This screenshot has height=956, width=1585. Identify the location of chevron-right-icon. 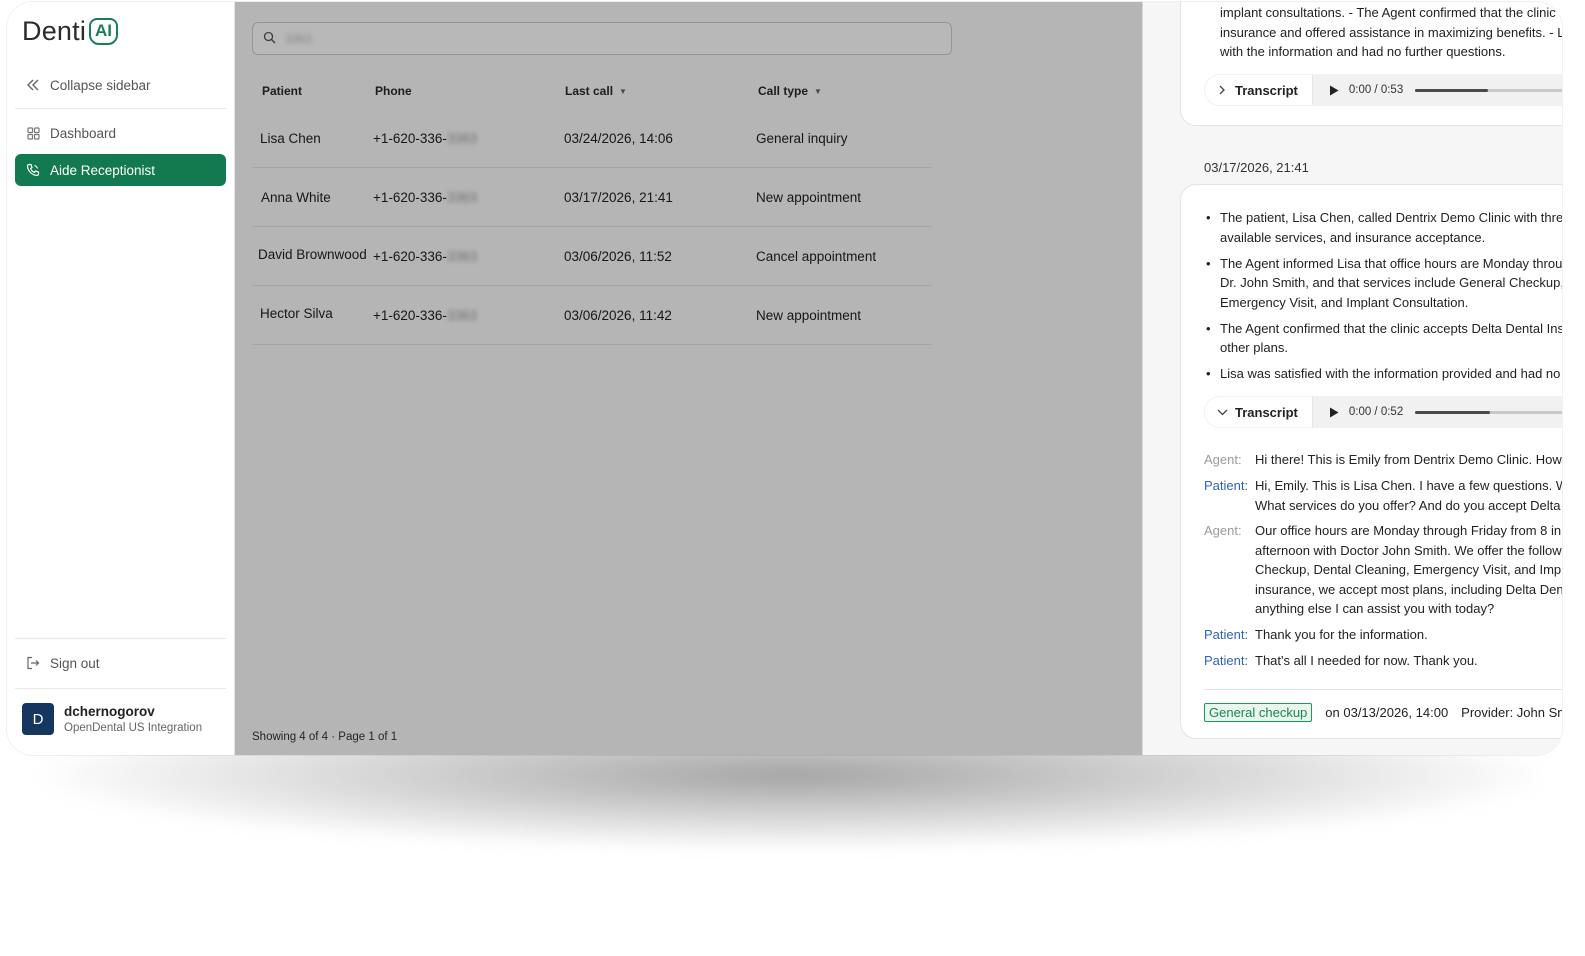
(1222, 90).